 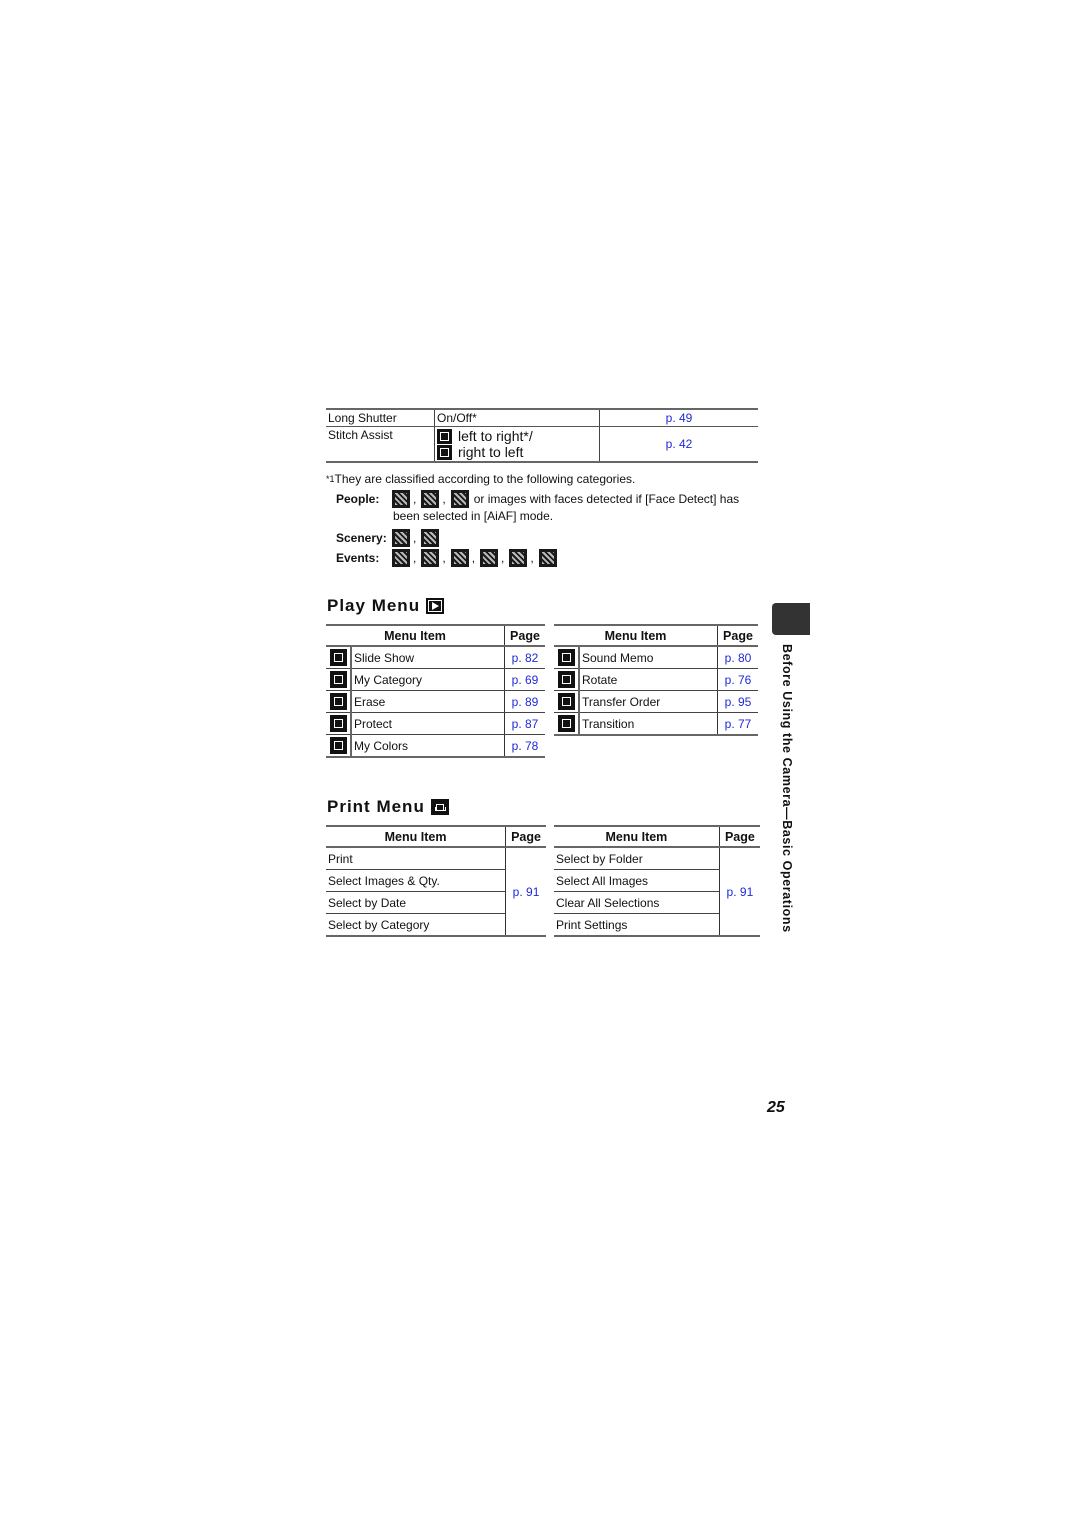 What do you see at coordinates (637, 858) in the screenshot?
I see `menu-item-label: Select by Folder` at bounding box center [637, 858].